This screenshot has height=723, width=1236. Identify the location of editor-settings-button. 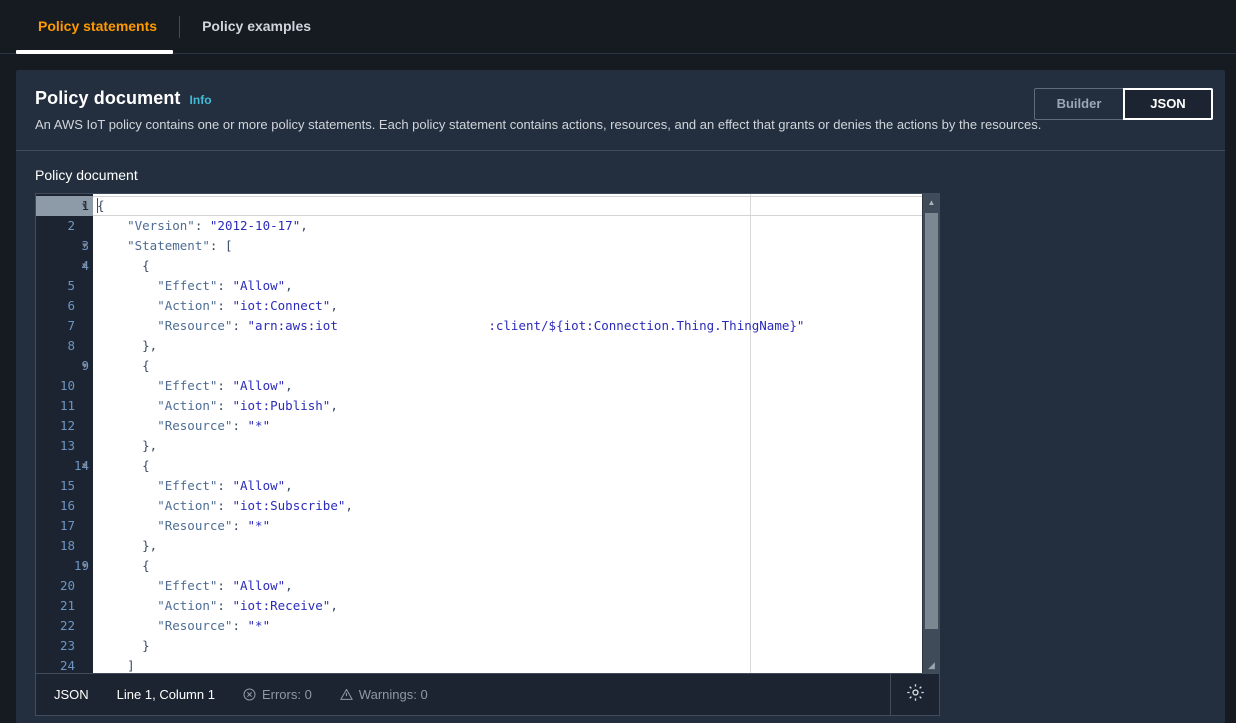
(914, 694).